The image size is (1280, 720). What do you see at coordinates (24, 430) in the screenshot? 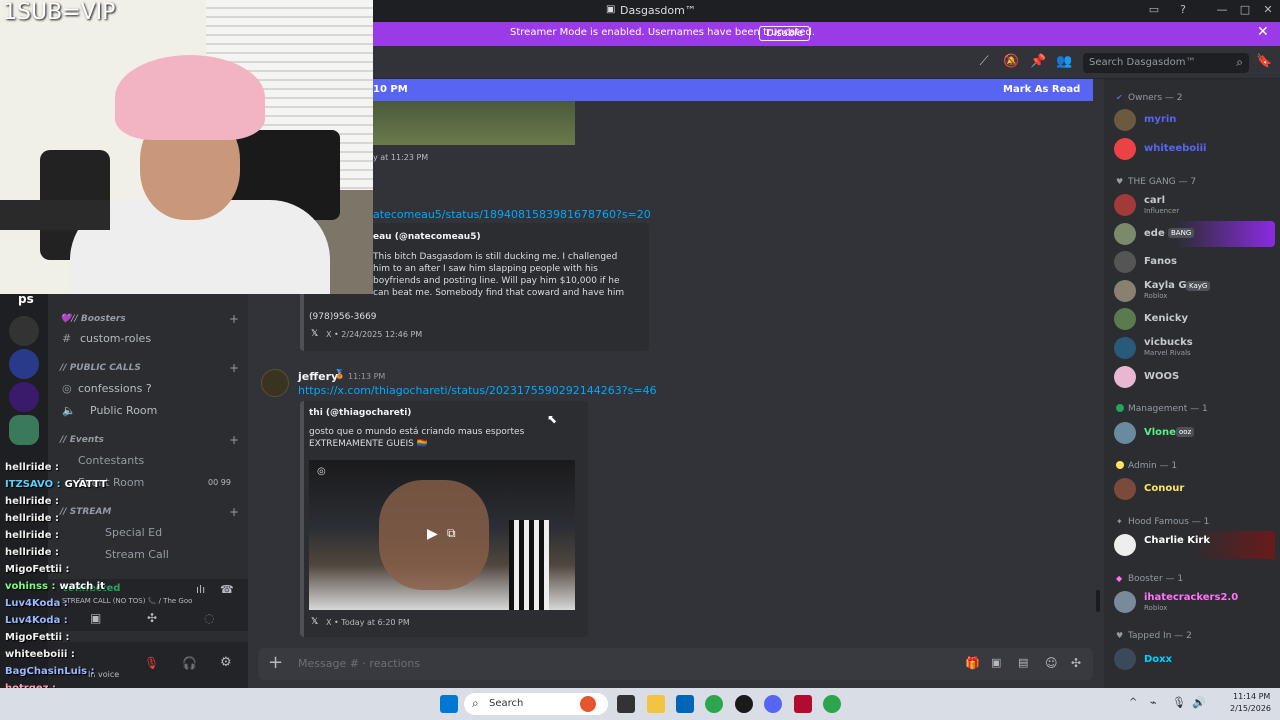
I see `server-icon-active` at bounding box center [24, 430].